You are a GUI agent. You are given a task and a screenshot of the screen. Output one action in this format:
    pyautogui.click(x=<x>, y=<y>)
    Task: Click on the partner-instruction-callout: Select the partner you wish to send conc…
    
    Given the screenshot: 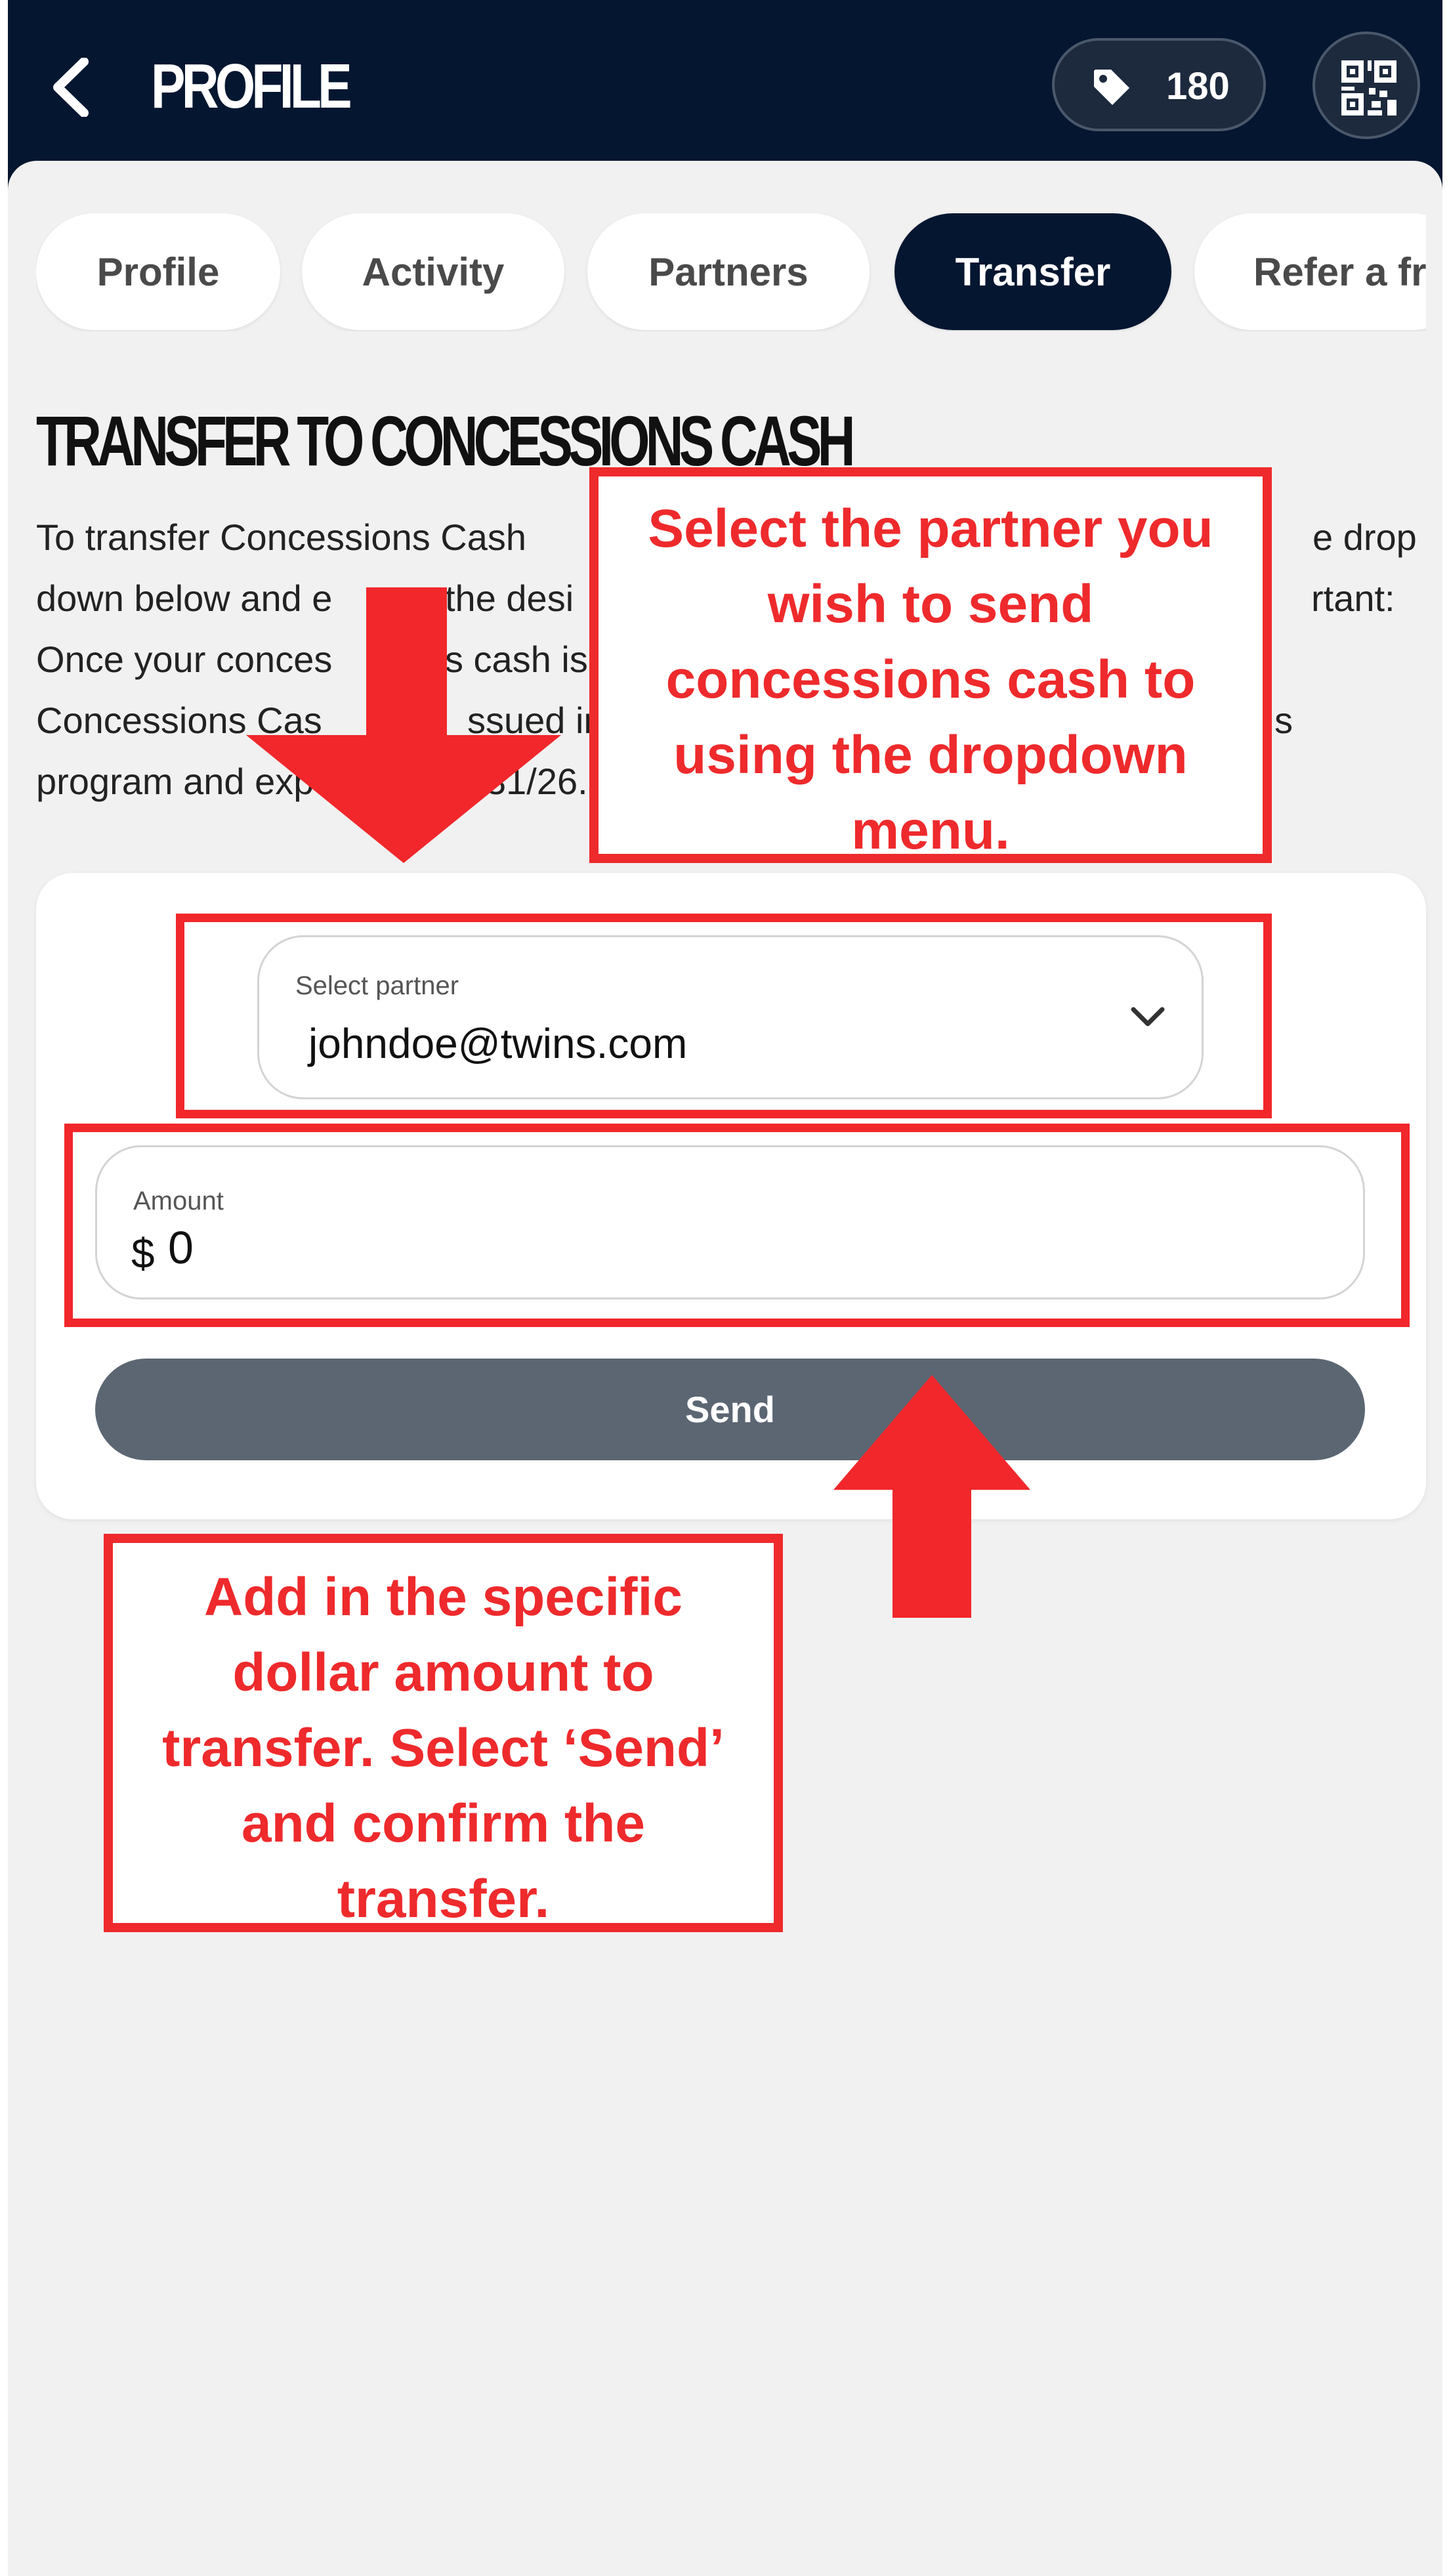 What is the action you would take?
    pyautogui.click(x=930, y=665)
    